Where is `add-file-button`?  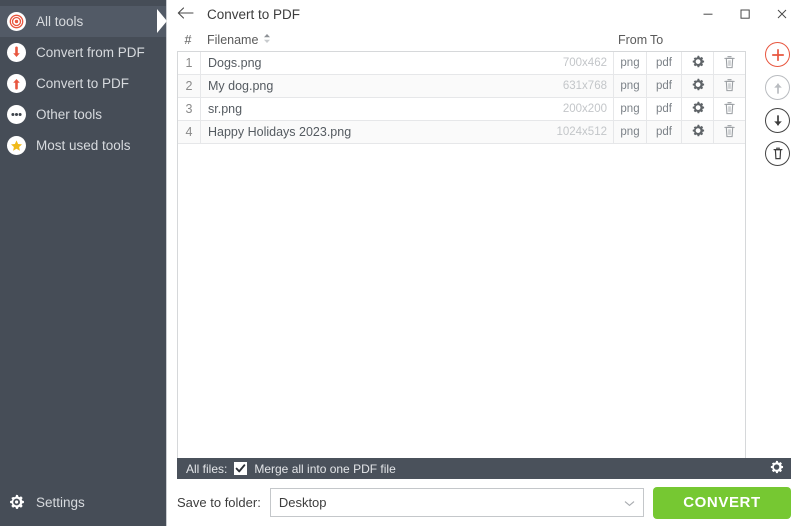
add-file-button is located at coordinates (777, 54).